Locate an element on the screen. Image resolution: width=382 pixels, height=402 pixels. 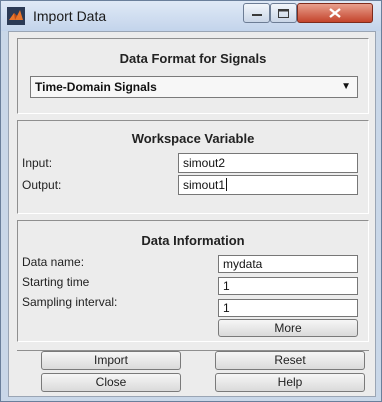
input-field: simout2 is located at coordinates (268, 163).